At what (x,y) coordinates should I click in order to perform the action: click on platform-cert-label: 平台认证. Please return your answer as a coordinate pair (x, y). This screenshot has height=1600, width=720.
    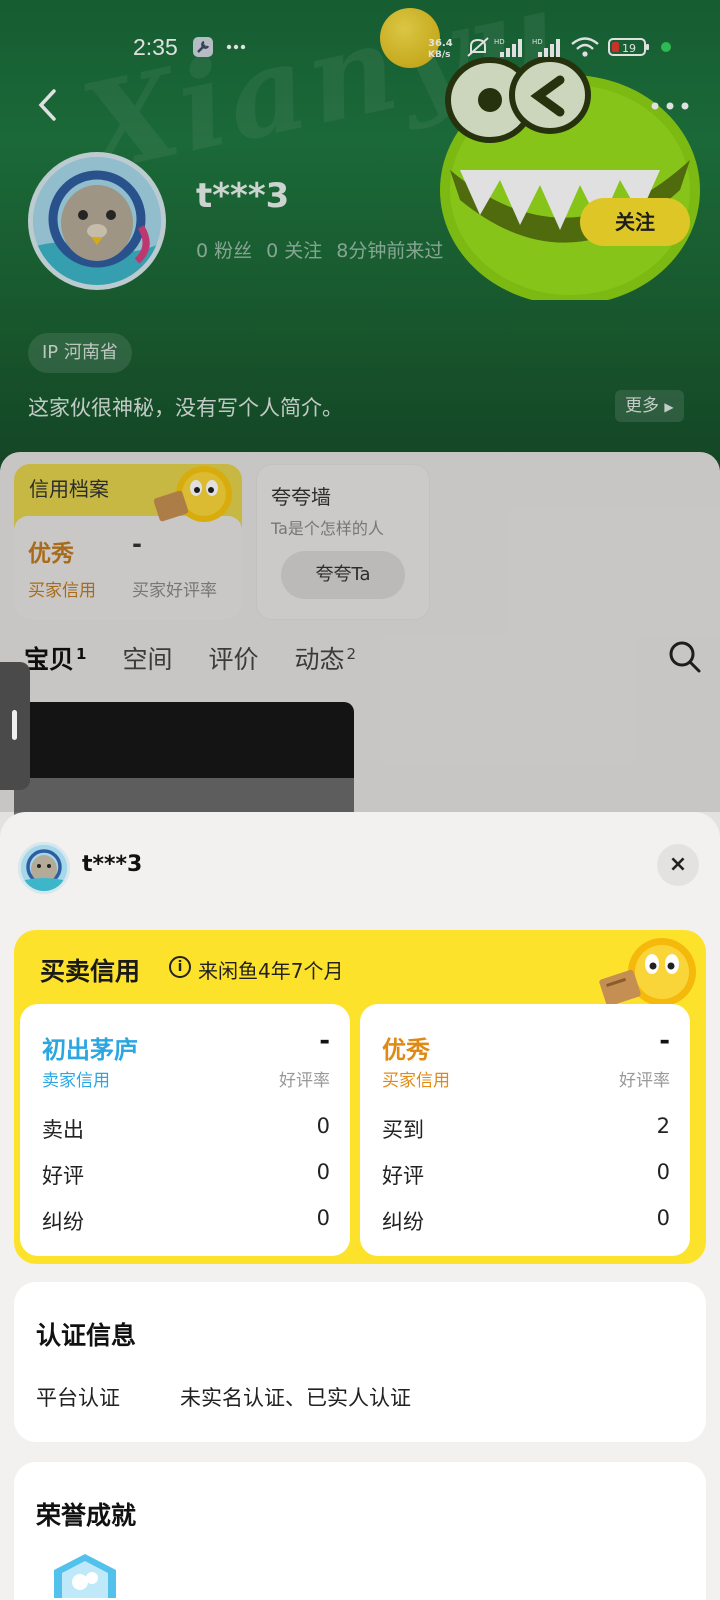
    Looking at the image, I should click on (78, 1398).